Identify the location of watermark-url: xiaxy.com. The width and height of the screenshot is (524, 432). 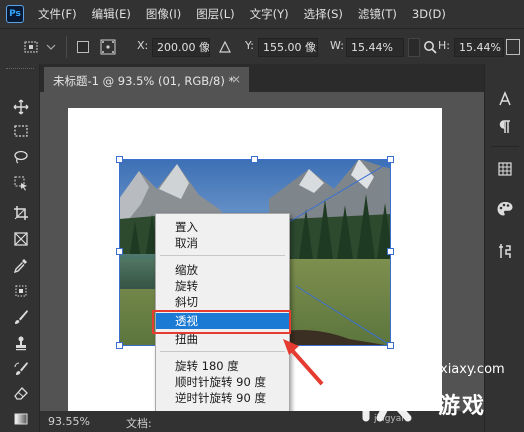
(472, 369).